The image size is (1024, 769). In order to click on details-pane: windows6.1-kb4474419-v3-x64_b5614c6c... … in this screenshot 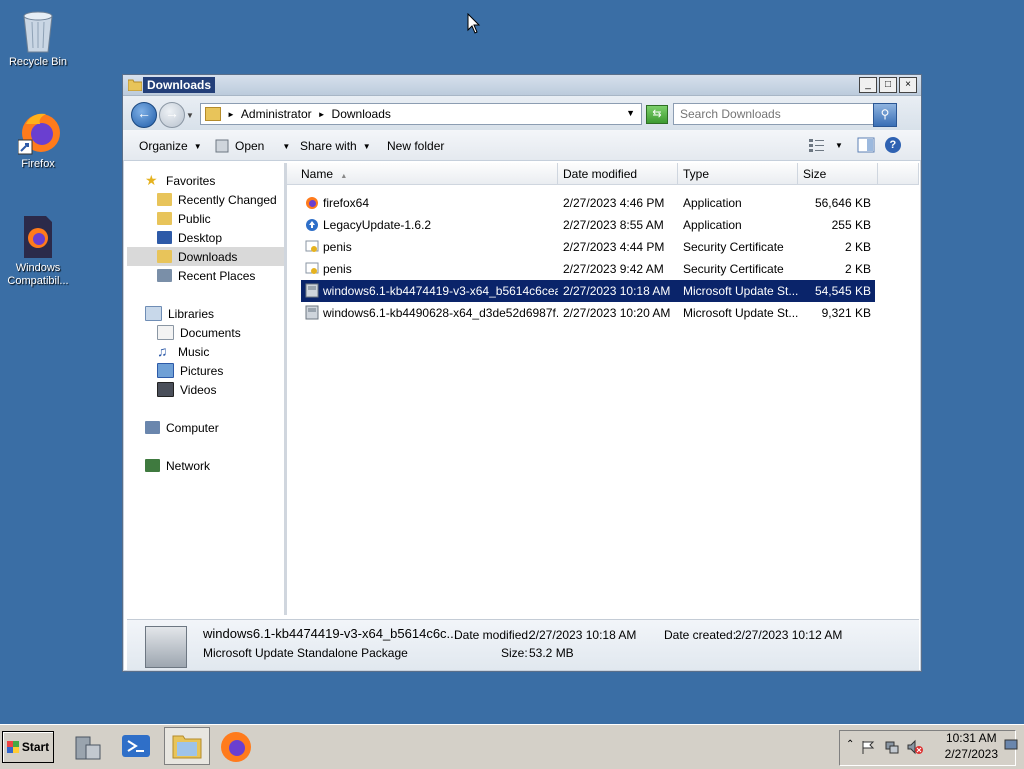, I will do `click(523, 644)`.